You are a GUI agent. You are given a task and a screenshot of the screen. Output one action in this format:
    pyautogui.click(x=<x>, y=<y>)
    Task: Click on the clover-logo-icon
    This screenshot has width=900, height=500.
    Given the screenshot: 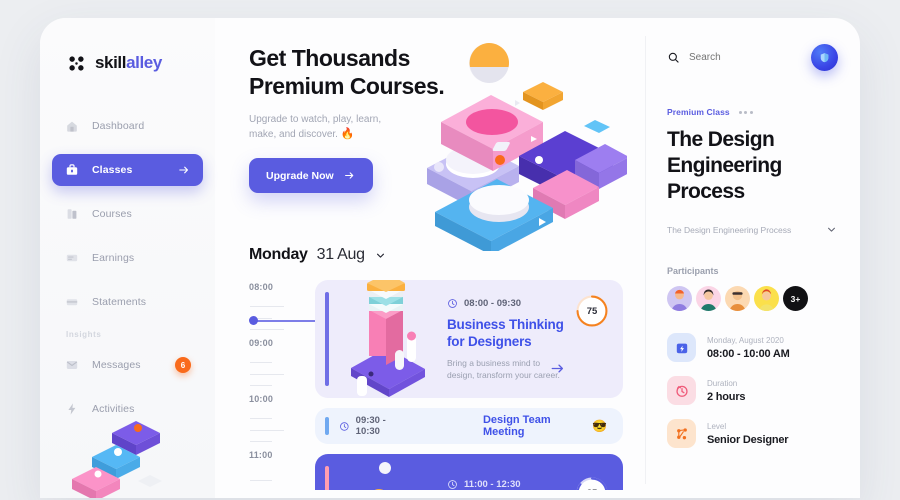 What is the action you would take?
    pyautogui.click(x=76, y=63)
    